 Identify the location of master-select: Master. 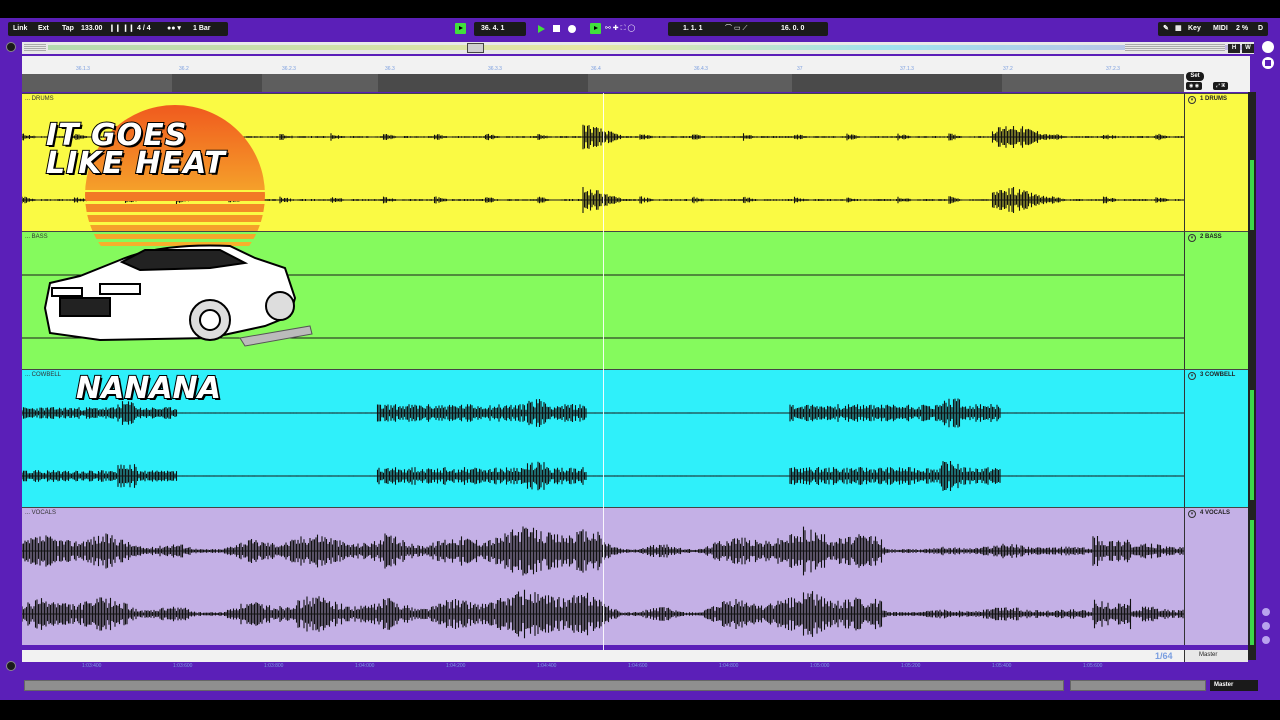
(1234, 685).